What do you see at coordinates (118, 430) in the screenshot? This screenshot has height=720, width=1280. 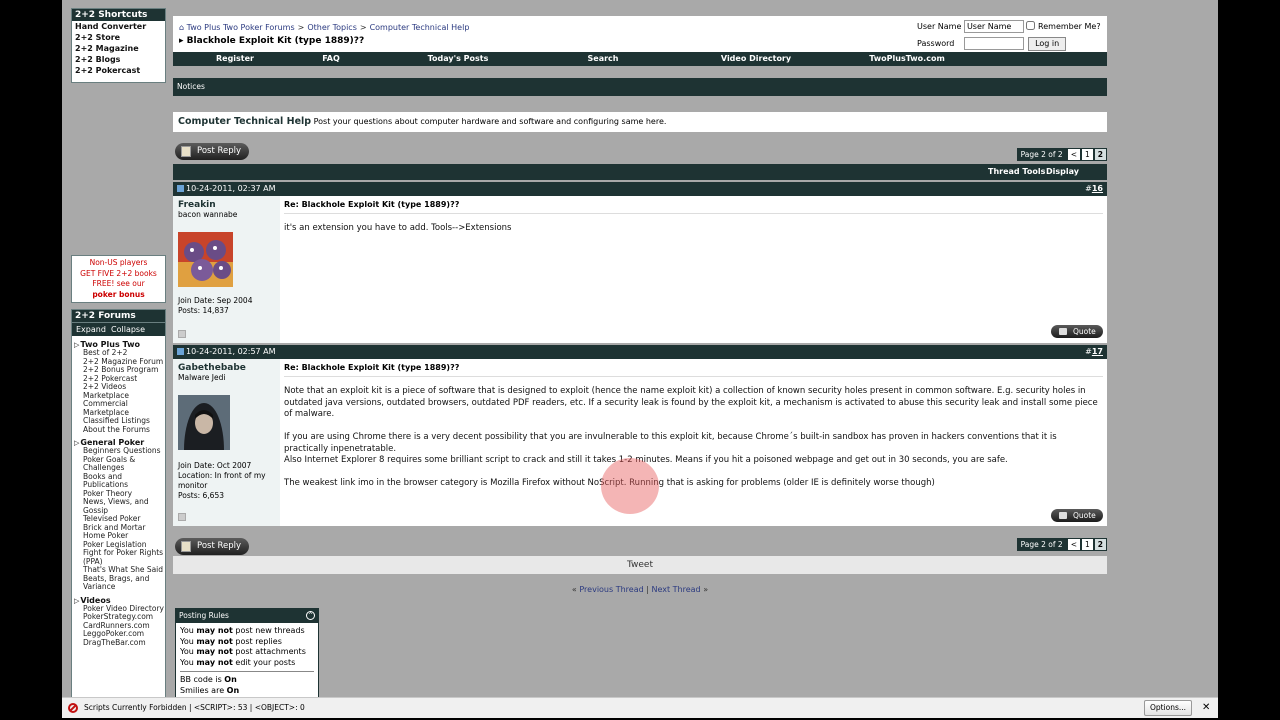 I see `forum-link: About the Forums` at bounding box center [118, 430].